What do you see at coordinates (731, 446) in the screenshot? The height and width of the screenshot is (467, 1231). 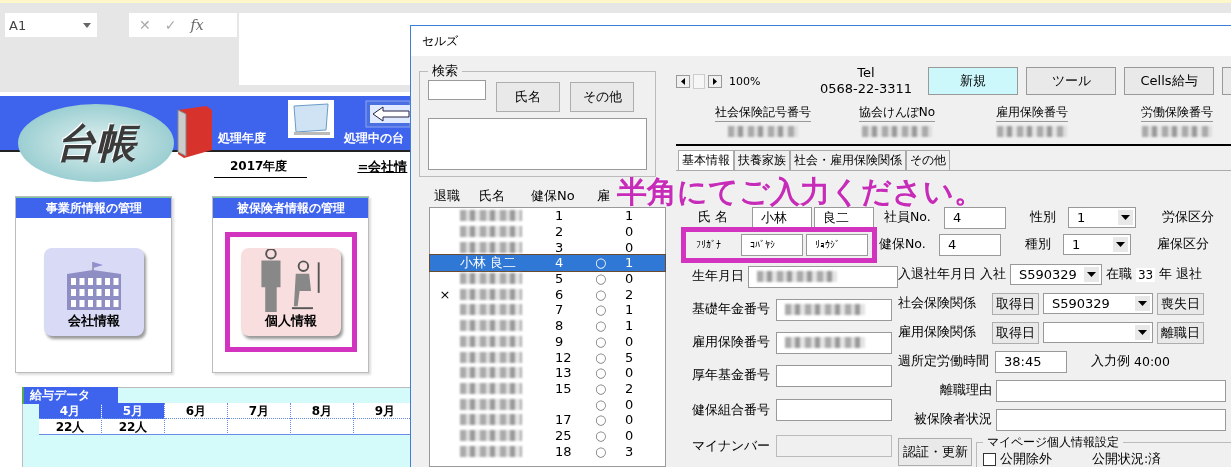 I see `field-label: マイナンバー` at bounding box center [731, 446].